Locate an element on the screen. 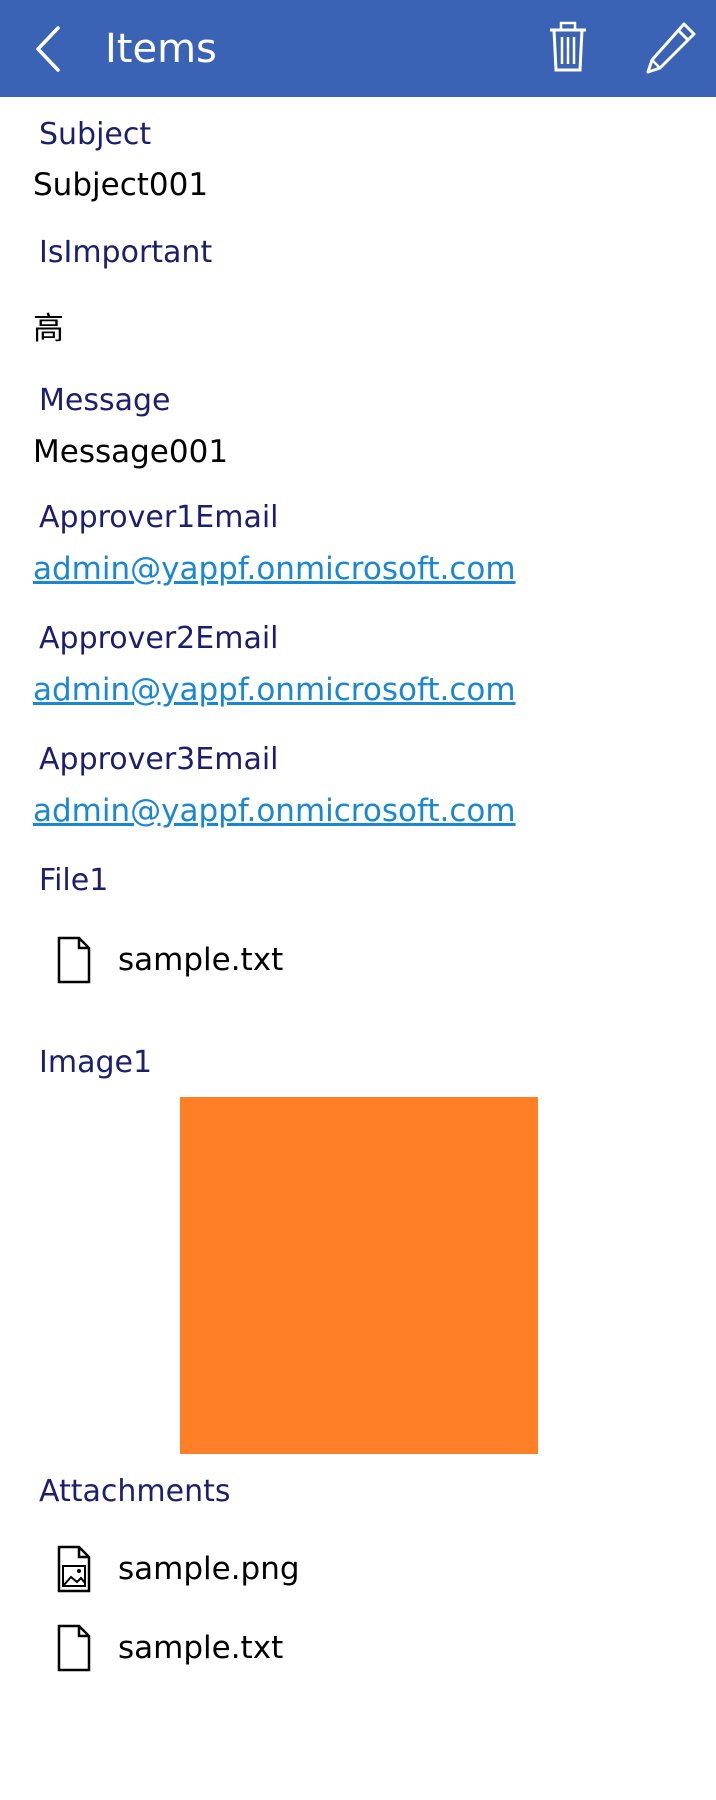 The image size is (716, 1800). pencil-icon is located at coordinates (671, 48).